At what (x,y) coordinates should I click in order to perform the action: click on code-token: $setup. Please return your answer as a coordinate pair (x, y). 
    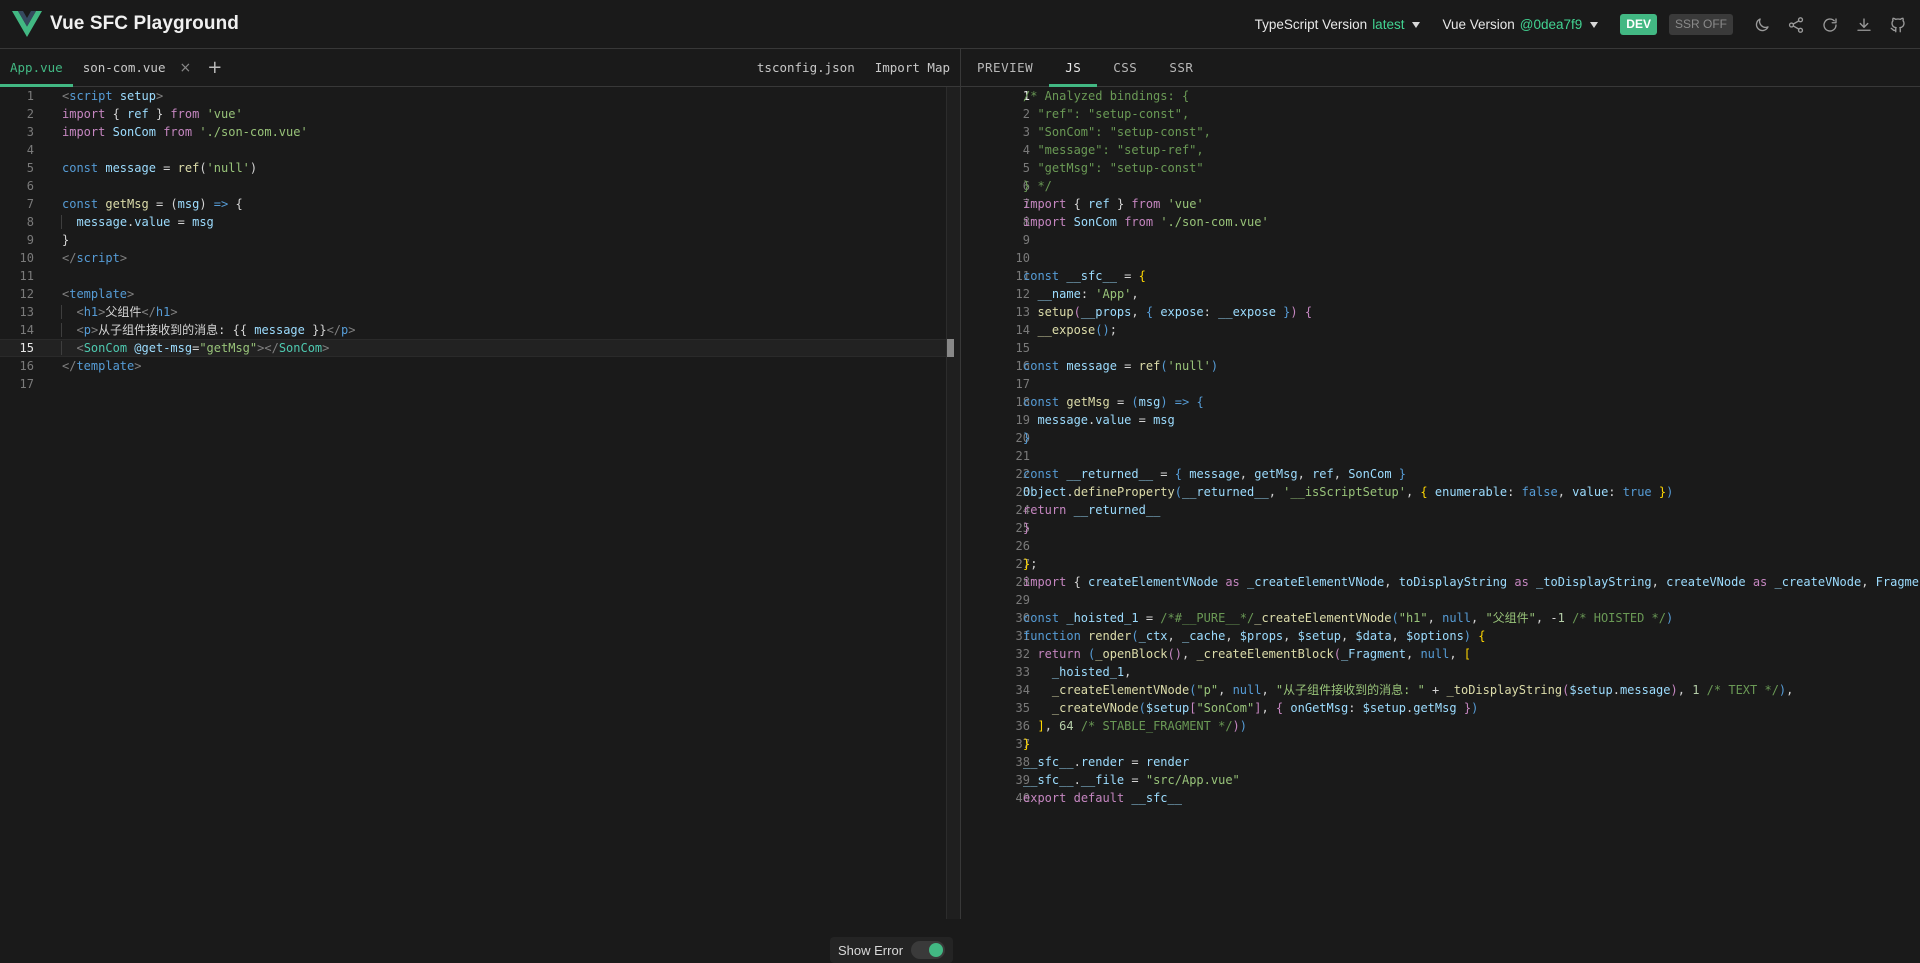
    Looking at the image, I should click on (1384, 708).